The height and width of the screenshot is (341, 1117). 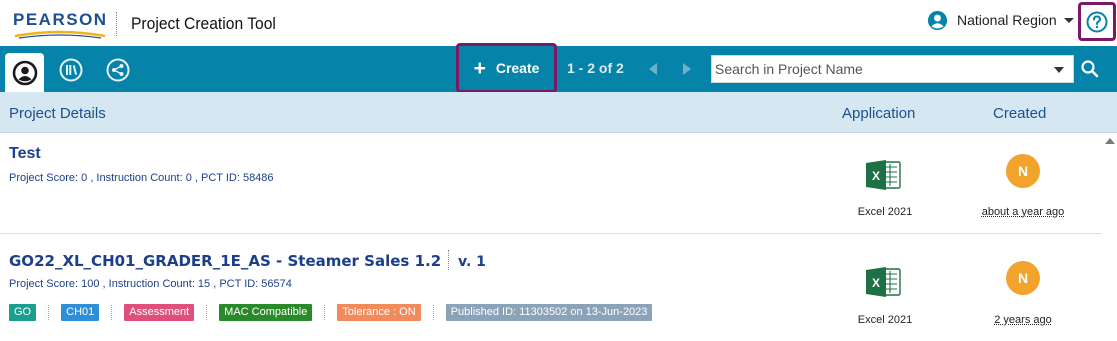 What do you see at coordinates (23, 312) in the screenshot?
I see `tag-go: GO` at bounding box center [23, 312].